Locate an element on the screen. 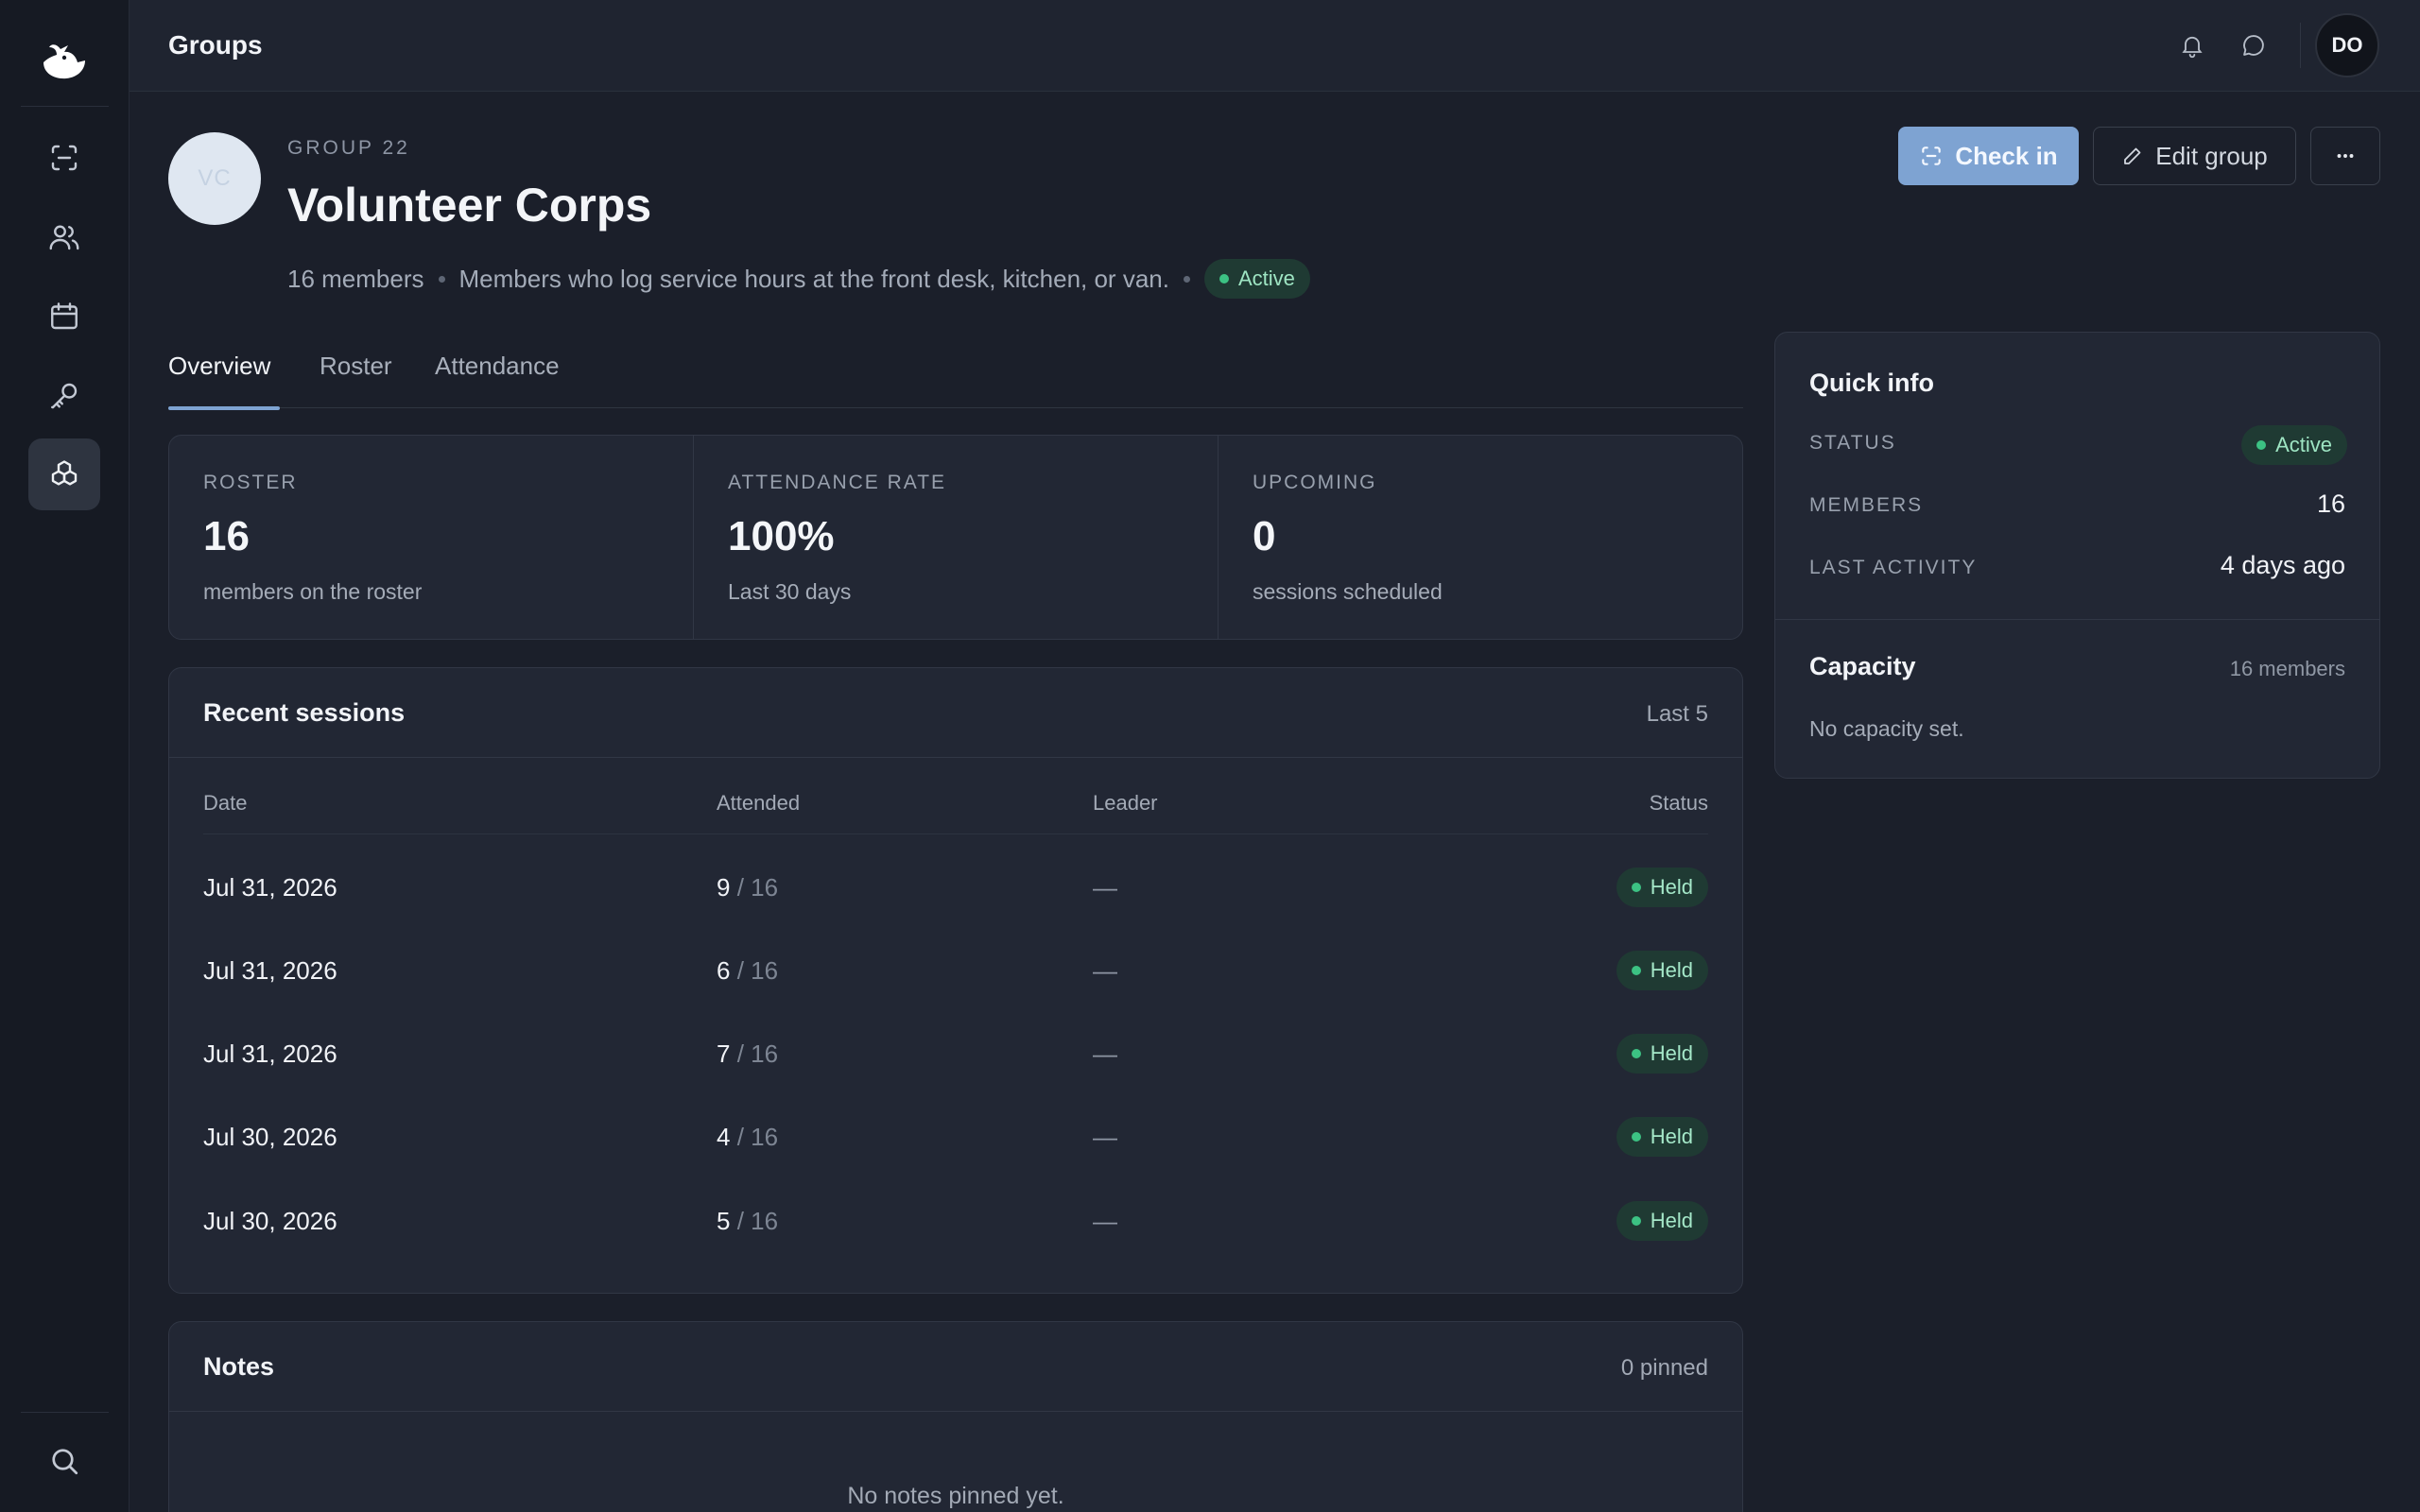 The image size is (2420, 1512). stat-caption: sessions scheduled is located at coordinates (1348, 591).